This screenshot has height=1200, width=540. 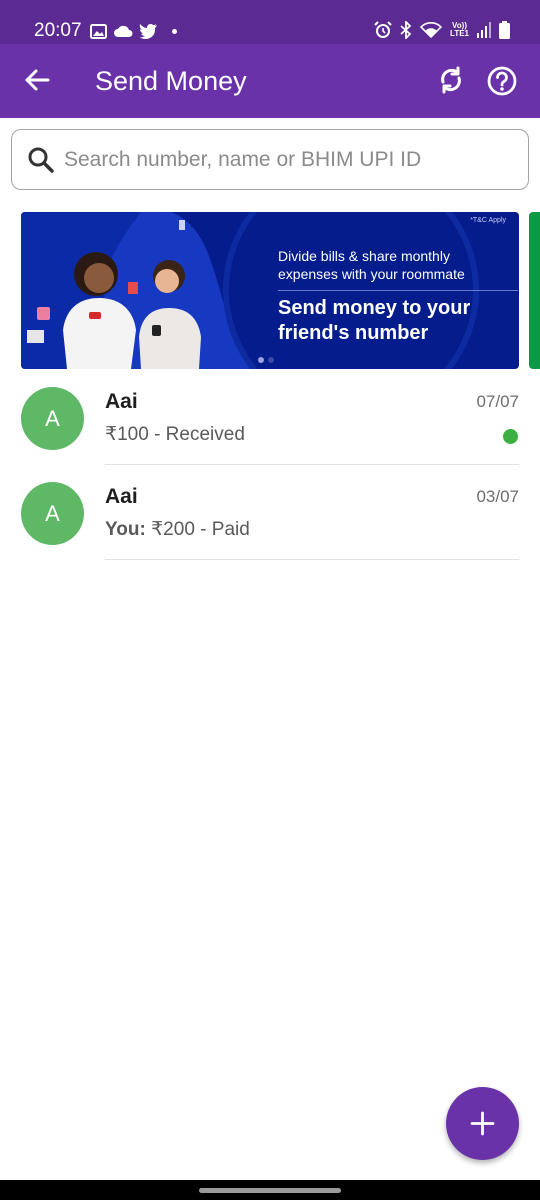 I want to click on transaction-amount-status: ₹100 - Received, so click(x=175, y=434).